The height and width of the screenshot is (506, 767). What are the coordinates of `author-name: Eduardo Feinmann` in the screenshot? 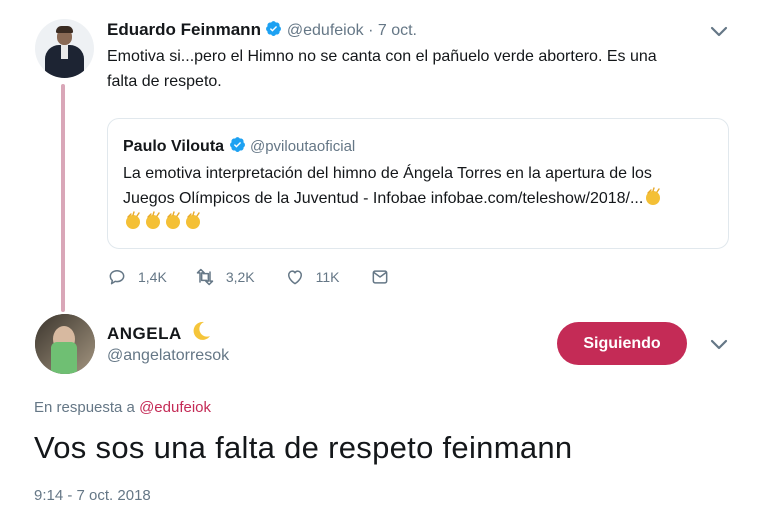 It's located at (184, 29).